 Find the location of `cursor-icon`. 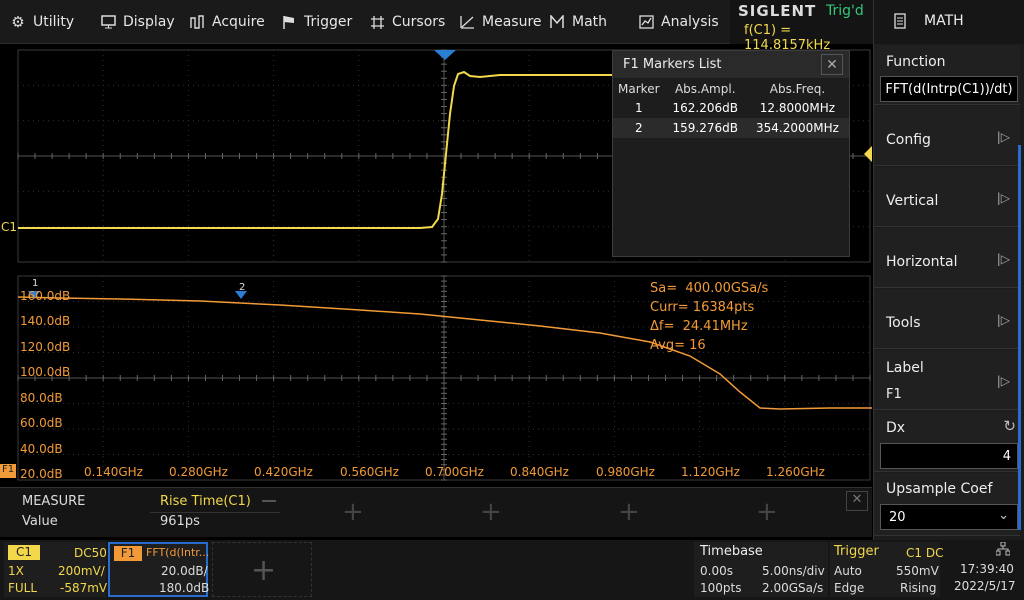

cursor-icon is located at coordinates (377, 22).